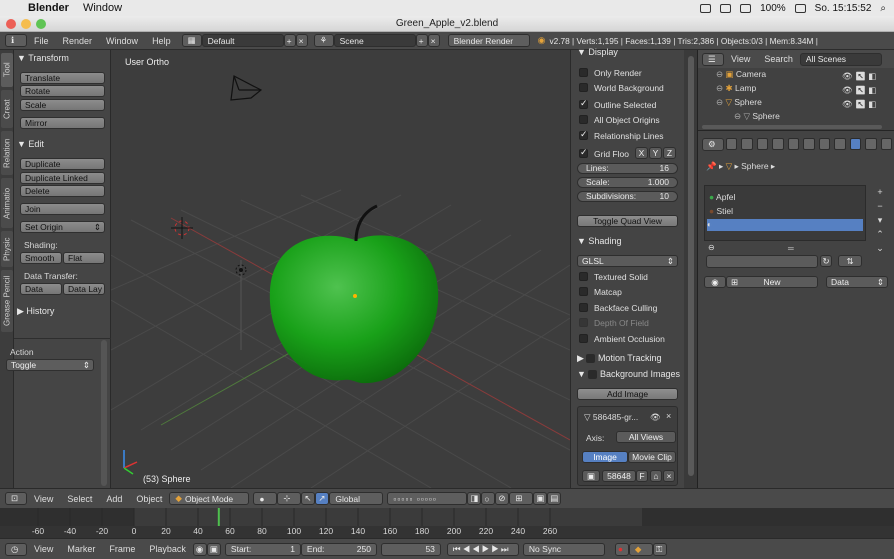 Image resolution: width=894 pixels, height=559 pixels. Describe the element at coordinates (427, 498) in the screenshot. I see `layers-grid: ▫▫▫▫▫ ▫▫▫▫▫` at that location.